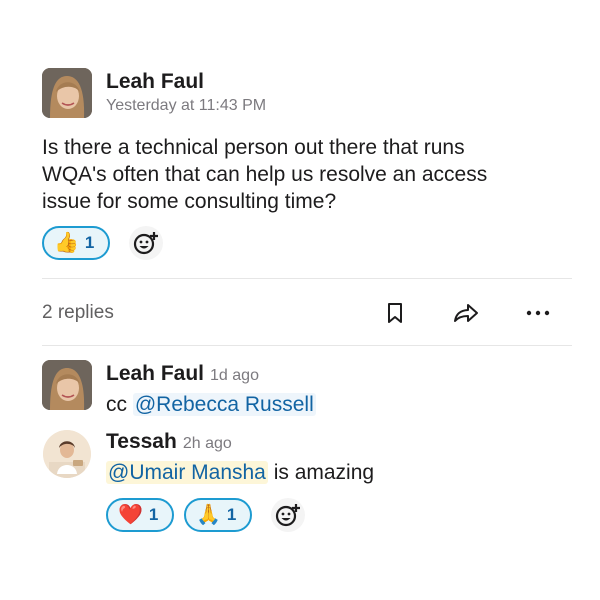 This screenshot has height=600, width=600. I want to click on replies-count: 2 replies, so click(78, 313).